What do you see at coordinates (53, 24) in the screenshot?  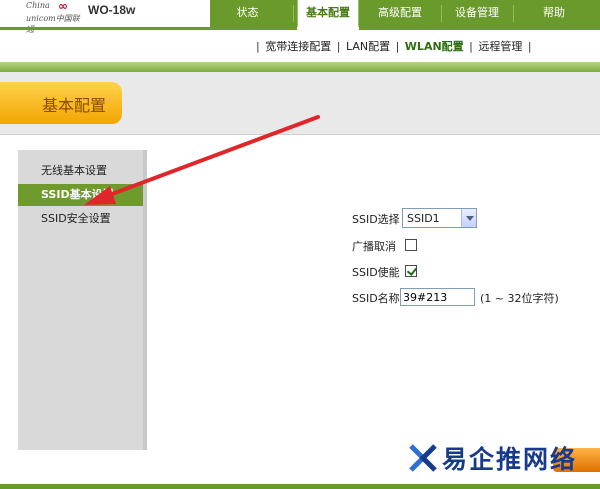 I see `logo-unicom-text: unicom中国联通` at bounding box center [53, 24].